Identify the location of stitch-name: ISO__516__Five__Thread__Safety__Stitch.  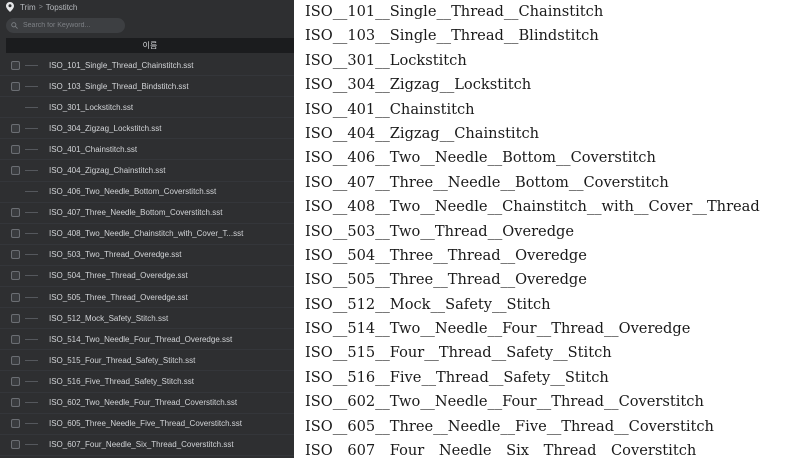
(457, 377).